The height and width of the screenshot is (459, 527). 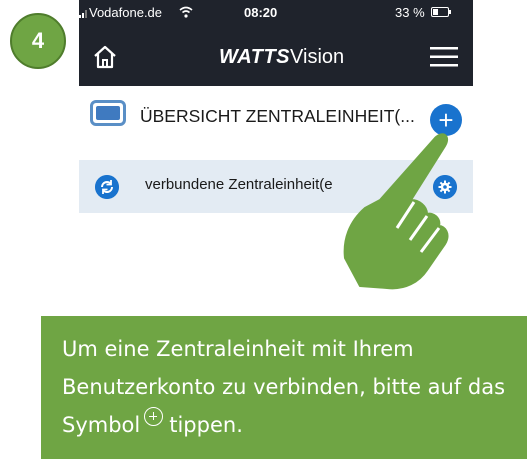 I want to click on instruction-text-after: tippen., so click(x=206, y=425).